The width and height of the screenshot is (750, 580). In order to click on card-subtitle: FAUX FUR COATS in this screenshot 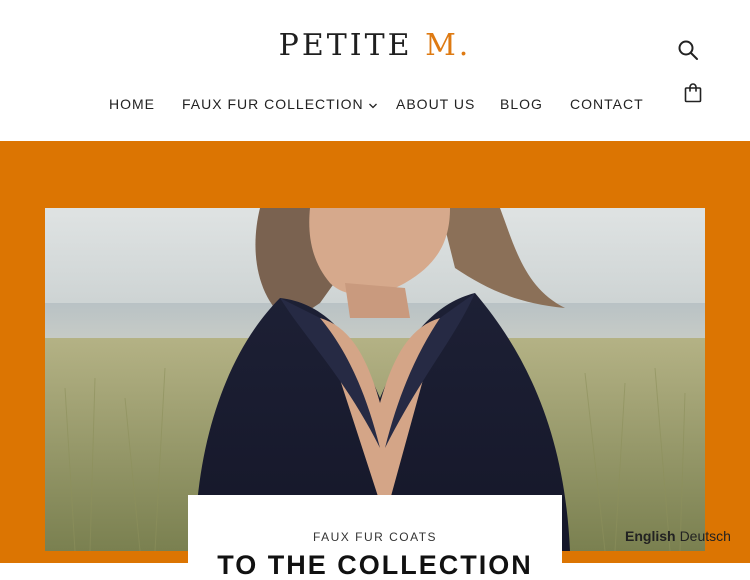, I will do `click(375, 537)`.